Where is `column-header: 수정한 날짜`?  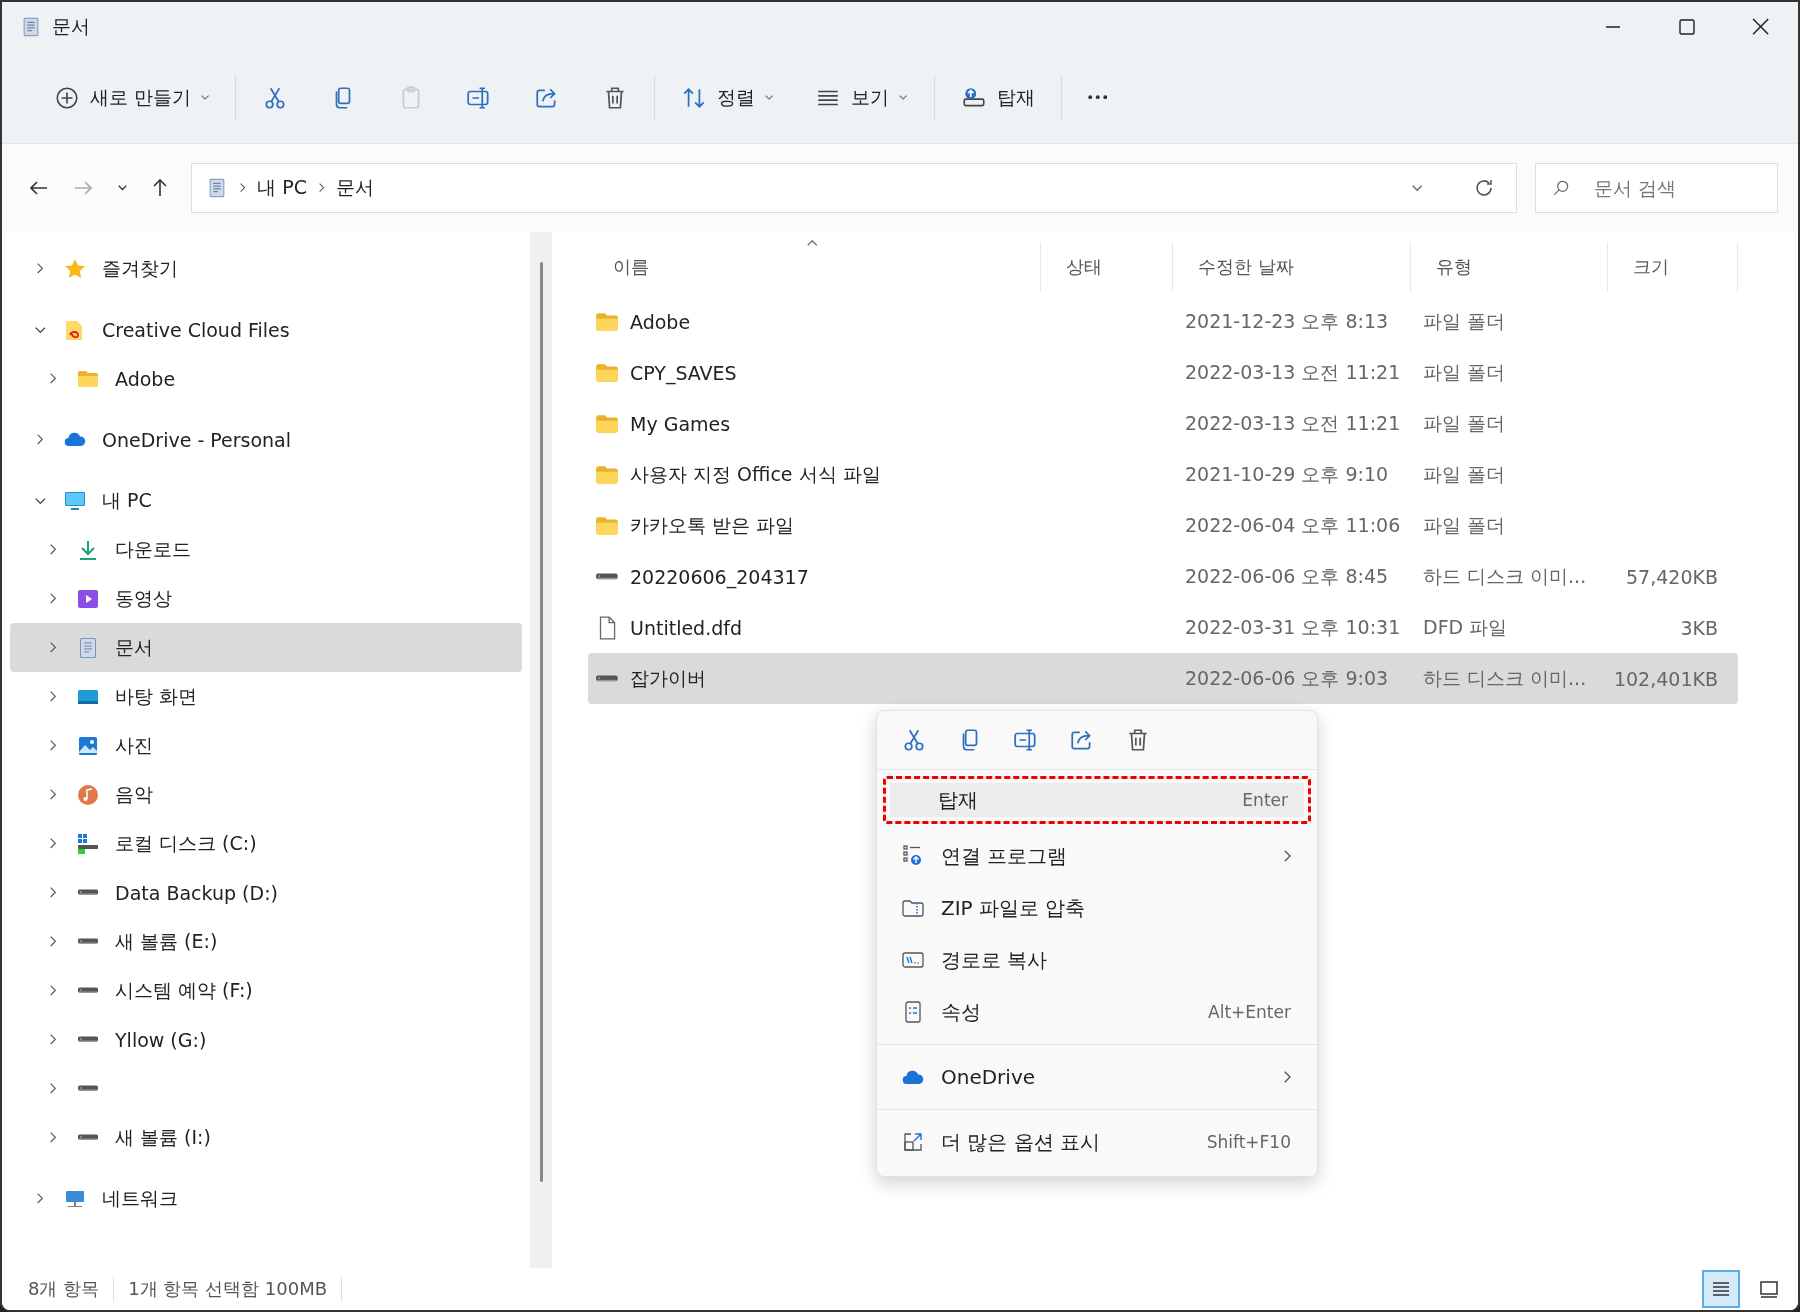 column-header: 수정한 날짜 is located at coordinates (1292, 267).